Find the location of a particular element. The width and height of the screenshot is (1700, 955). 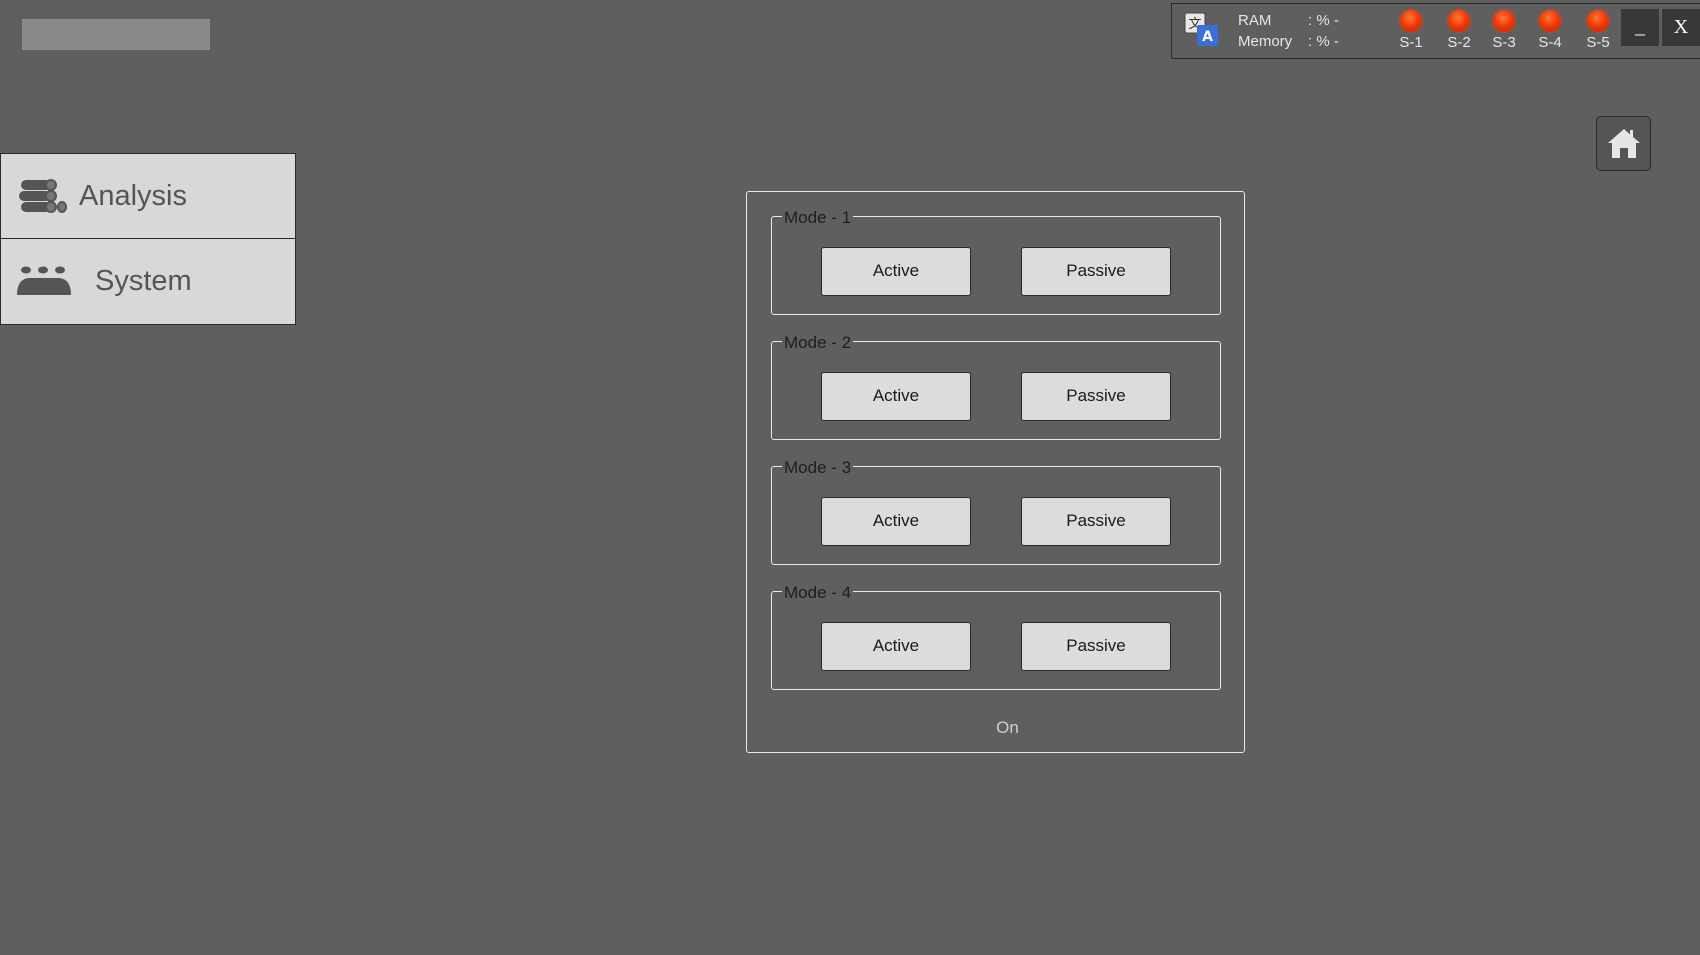

mode-2-passive-button: Passive is located at coordinates (1096, 396).